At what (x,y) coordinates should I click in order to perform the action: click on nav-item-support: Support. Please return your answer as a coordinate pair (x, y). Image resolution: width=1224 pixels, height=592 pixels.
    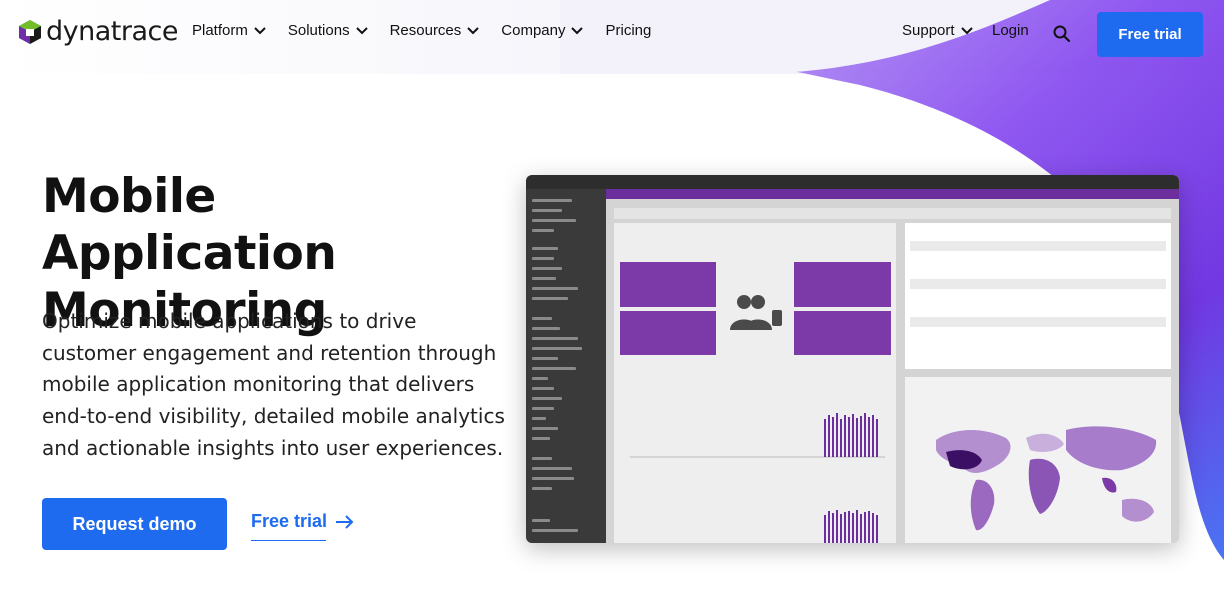
    Looking at the image, I should click on (937, 30).